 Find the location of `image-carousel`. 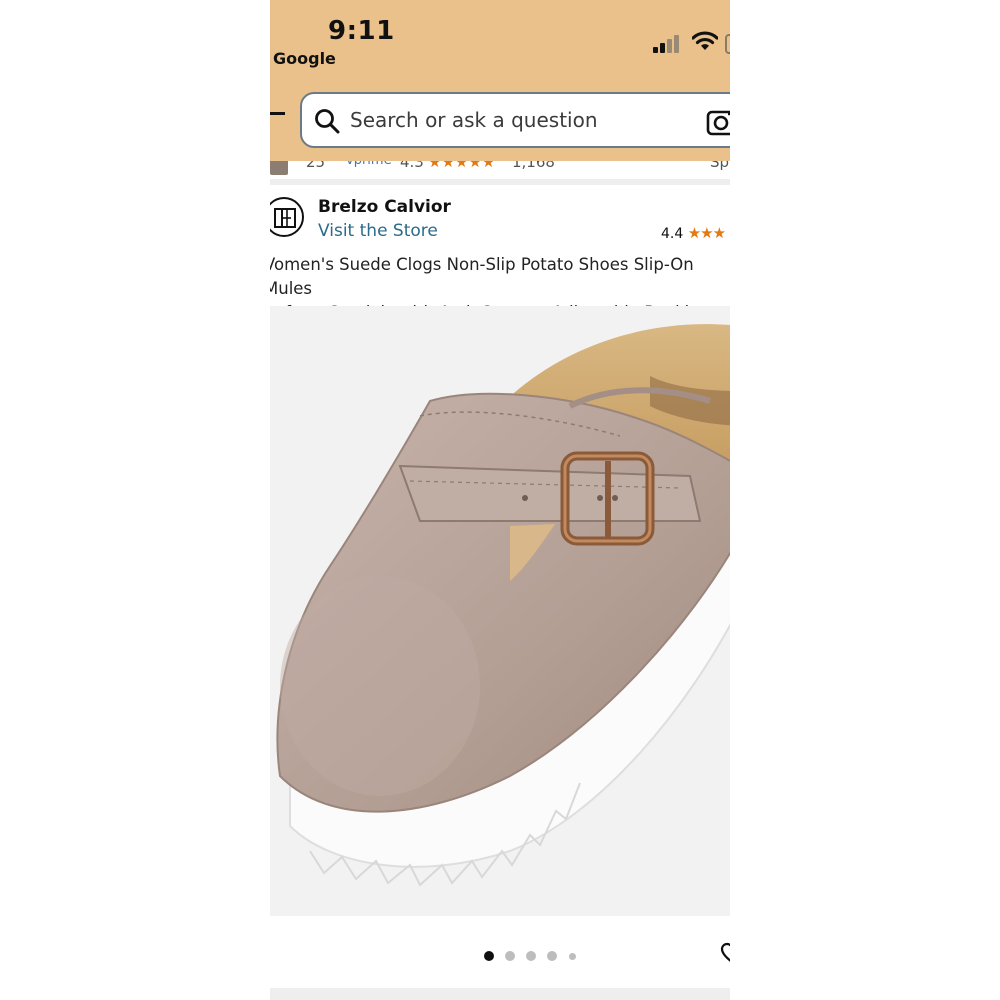

image-carousel is located at coordinates (500, 952).